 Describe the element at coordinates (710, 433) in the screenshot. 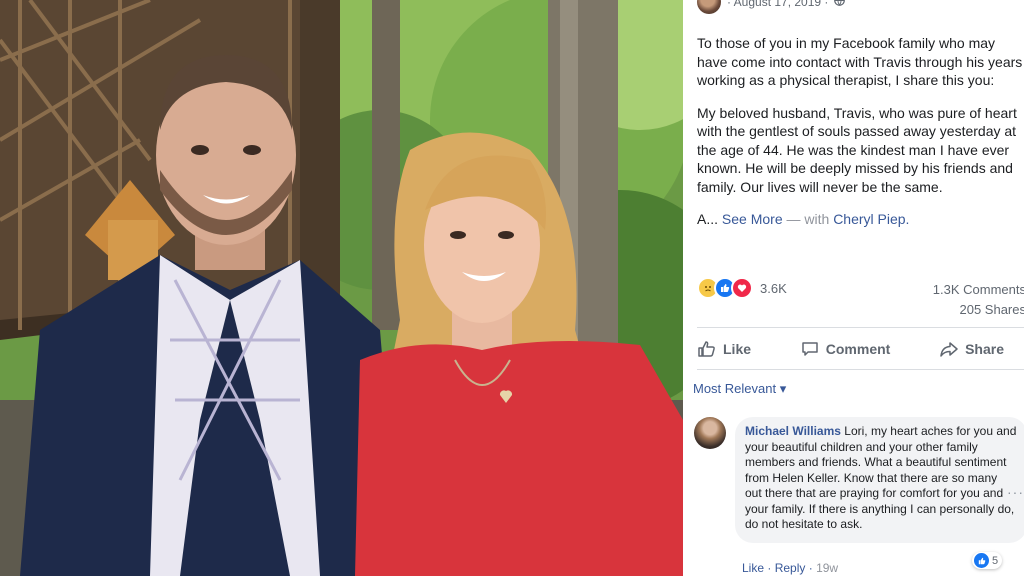

I see `commenter-avatar` at that location.